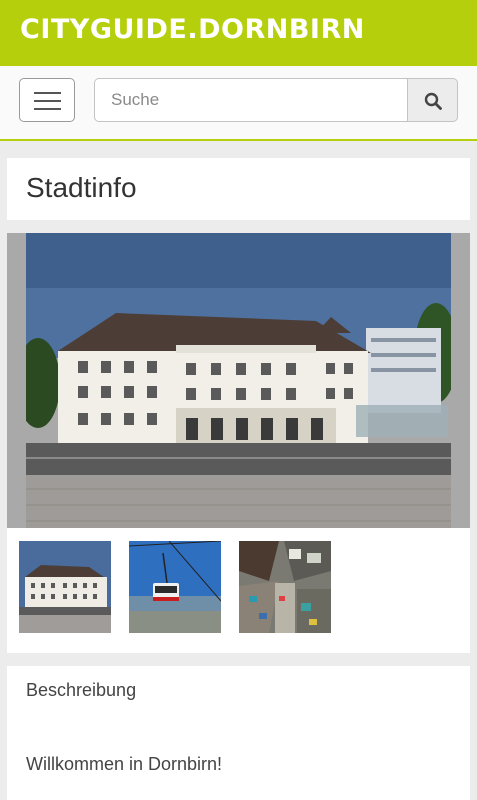 Image resolution: width=477 pixels, height=800 pixels. What do you see at coordinates (251, 100) in the screenshot?
I see `search-input` at bounding box center [251, 100].